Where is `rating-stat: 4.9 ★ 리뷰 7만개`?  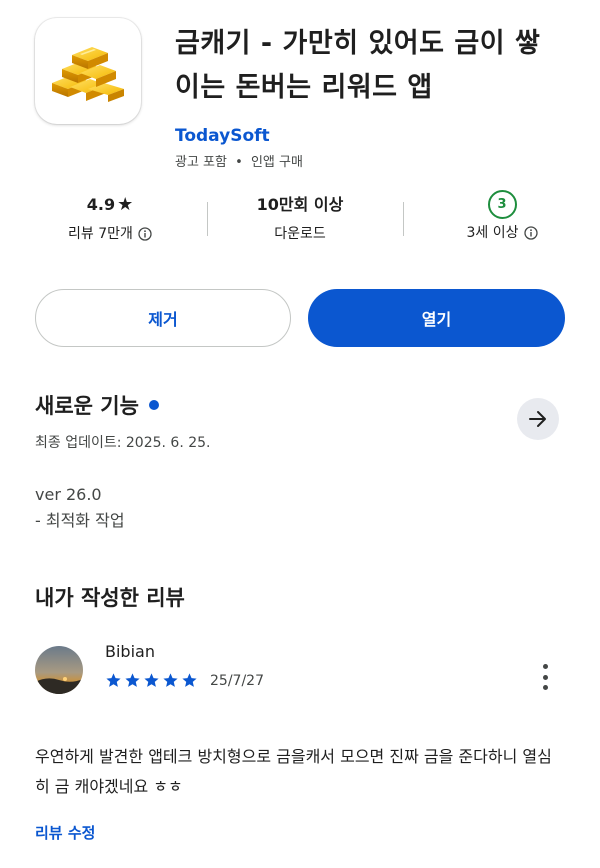
rating-stat: 4.9 ★ 리뷰 7만개 is located at coordinates (110, 218).